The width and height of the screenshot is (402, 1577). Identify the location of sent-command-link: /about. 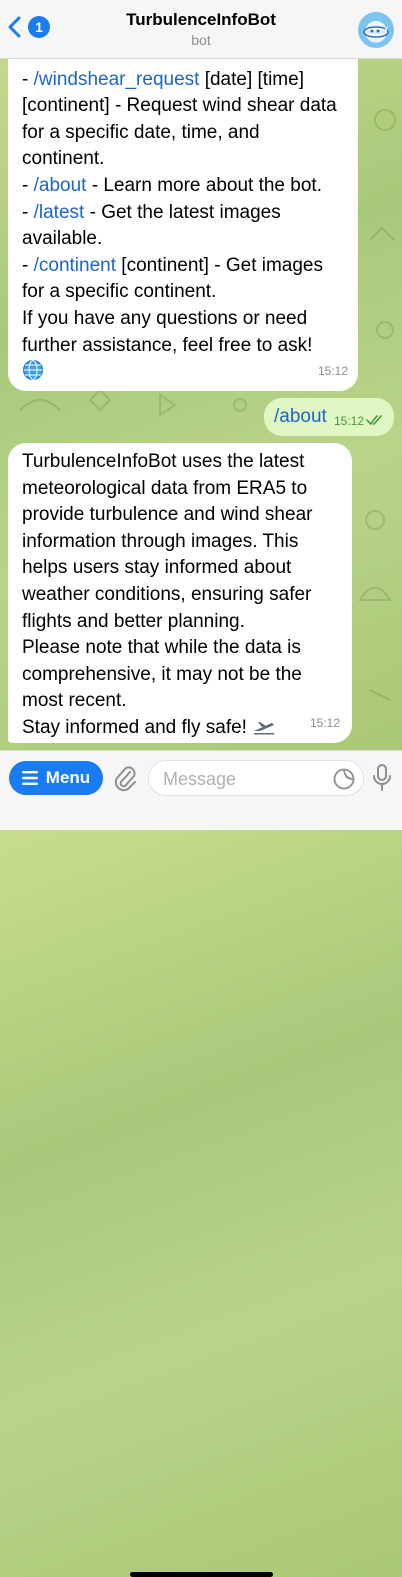
(300, 417).